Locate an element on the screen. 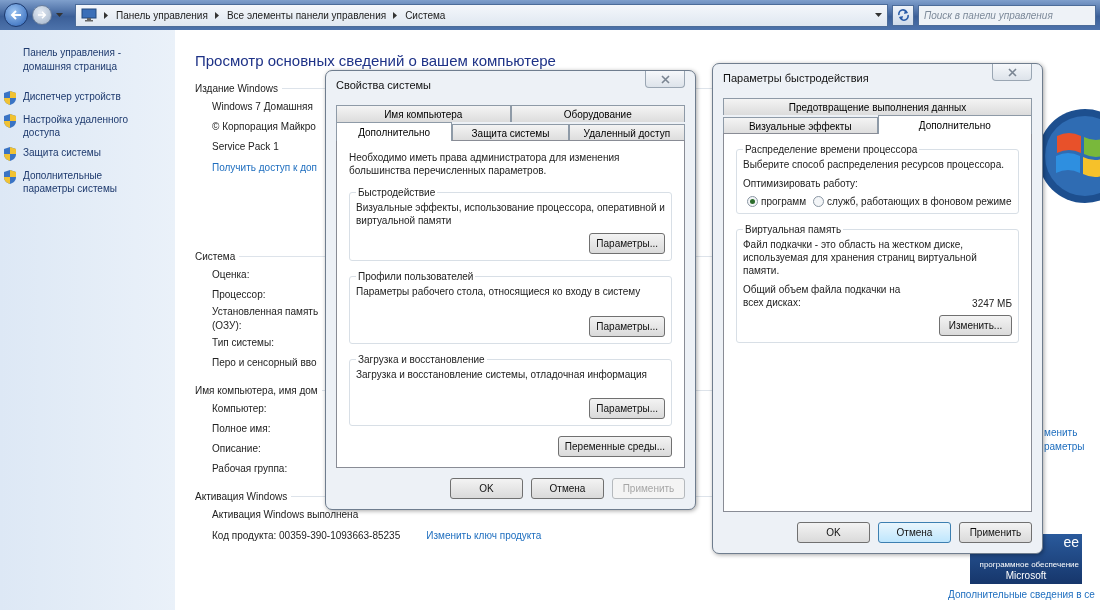 The width and height of the screenshot is (1100, 610). info-label: Код продукта: 00359-390-1093663-85235 is located at coordinates (306, 535).